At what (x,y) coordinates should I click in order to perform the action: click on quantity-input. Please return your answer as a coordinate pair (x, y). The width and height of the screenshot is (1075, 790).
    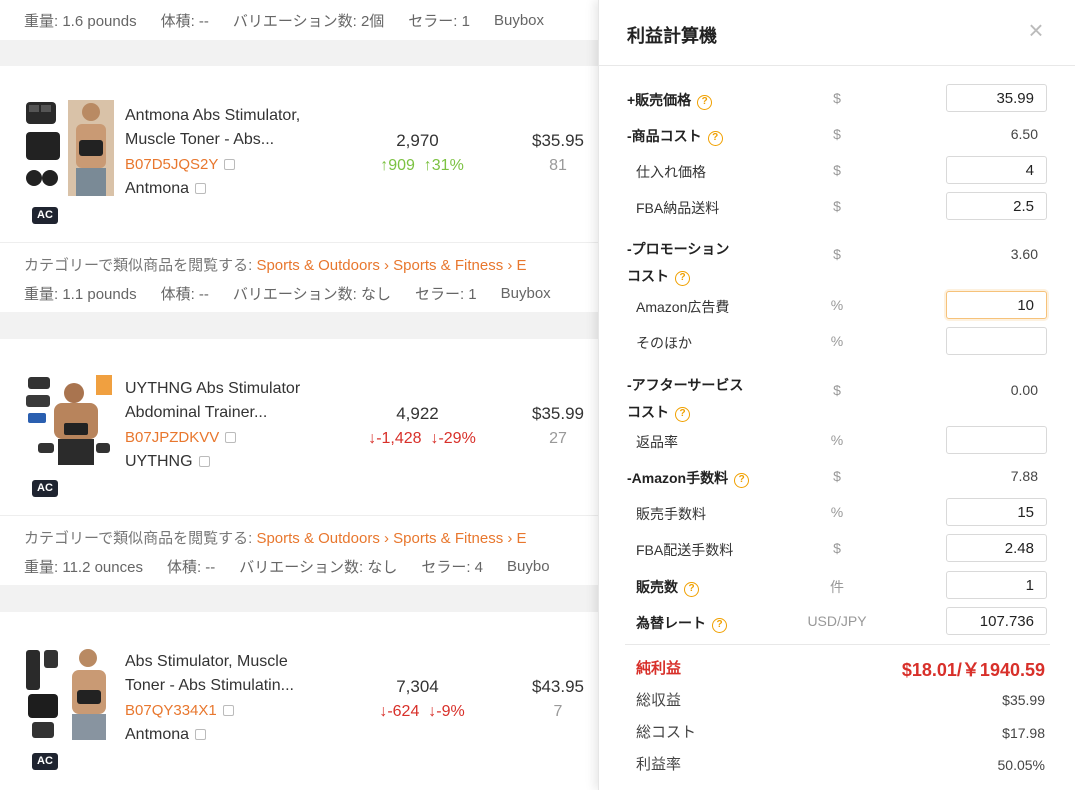
    Looking at the image, I should click on (996, 585).